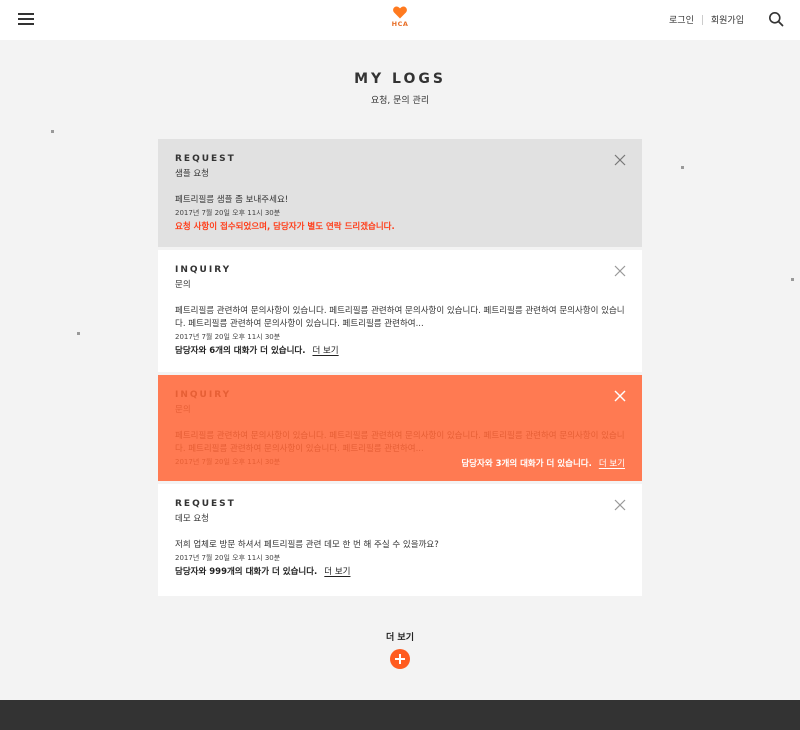  Describe the element at coordinates (232, 200) in the screenshot. I see `log-message: 페트리필름 샘플 좀 보내주세요!` at that location.